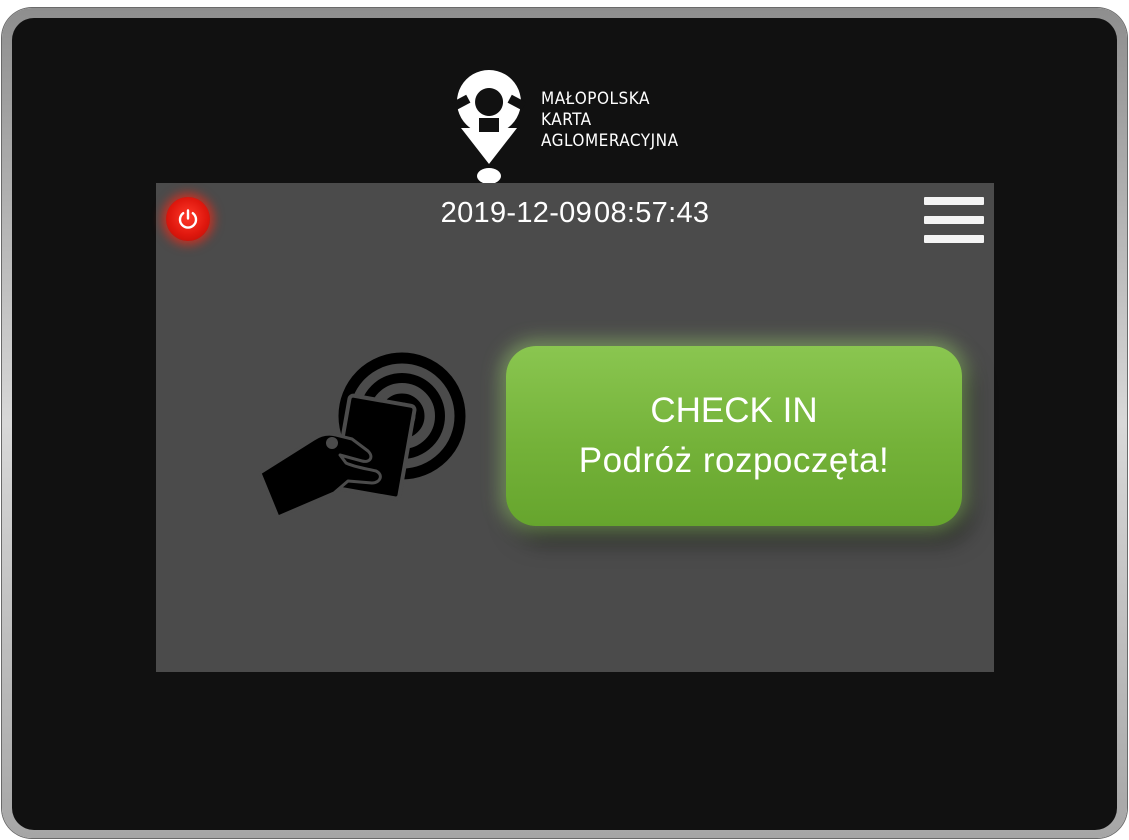  Describe the element at coordinates (734, 410) in the screenshot. I see `checkin-title: CHECK IN` at that location.